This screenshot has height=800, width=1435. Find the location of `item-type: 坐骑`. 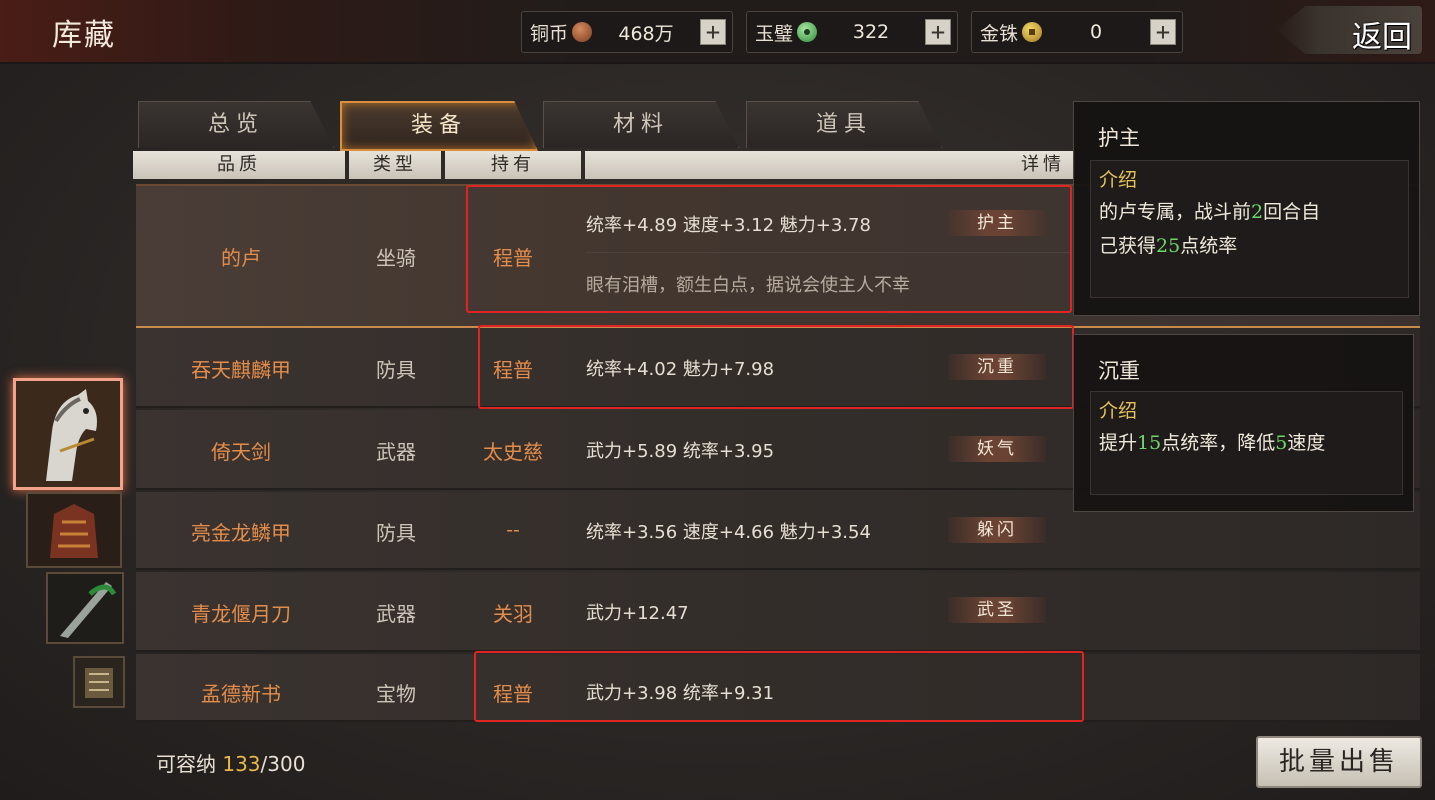

item-type: 坐骑 is located at coordinates (396, 258).